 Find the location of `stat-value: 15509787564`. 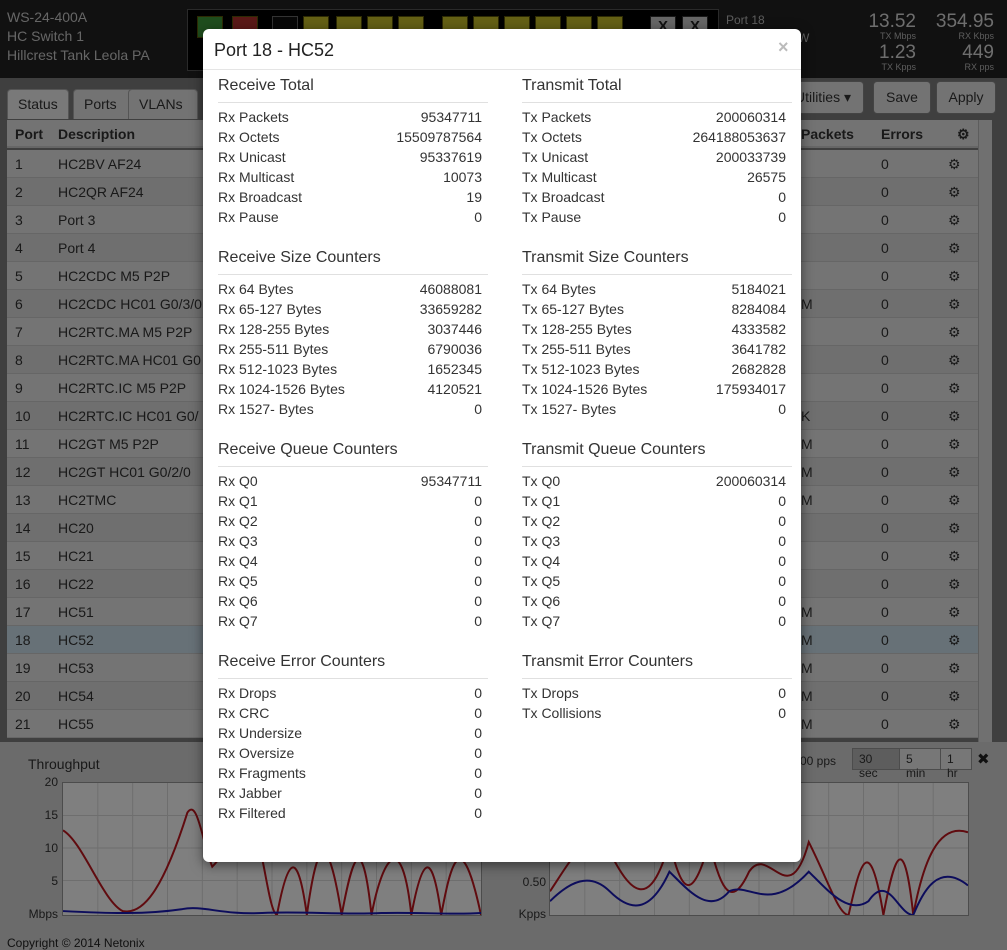

stat-value: 15509787564 is located at coordinates (439, 137).